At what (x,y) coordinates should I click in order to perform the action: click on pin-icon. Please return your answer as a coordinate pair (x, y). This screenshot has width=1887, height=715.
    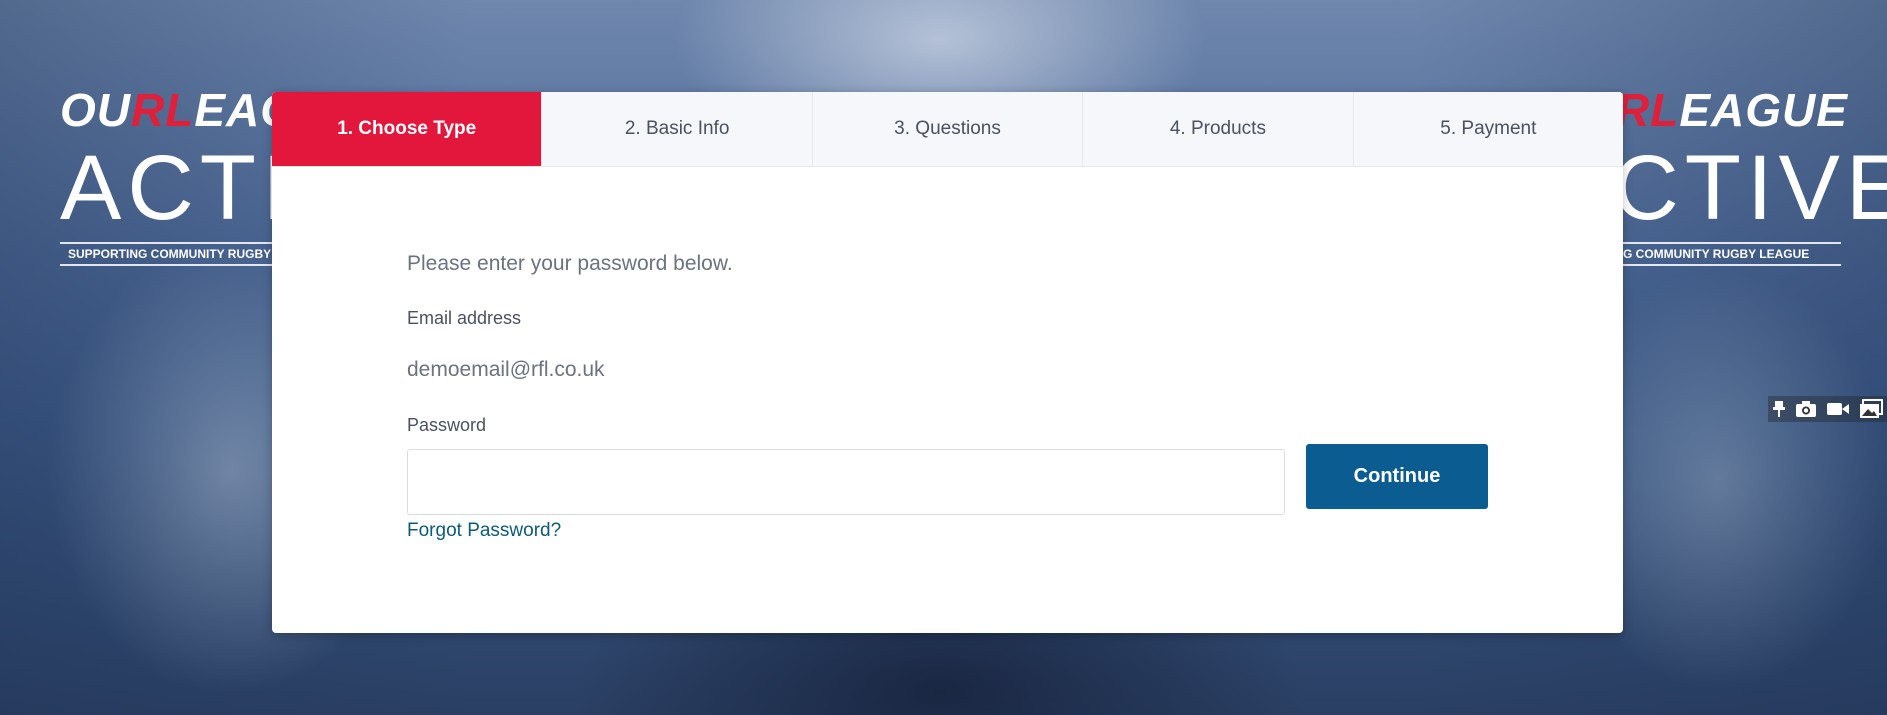
    Looking at the image, I should click on (1779, 409).